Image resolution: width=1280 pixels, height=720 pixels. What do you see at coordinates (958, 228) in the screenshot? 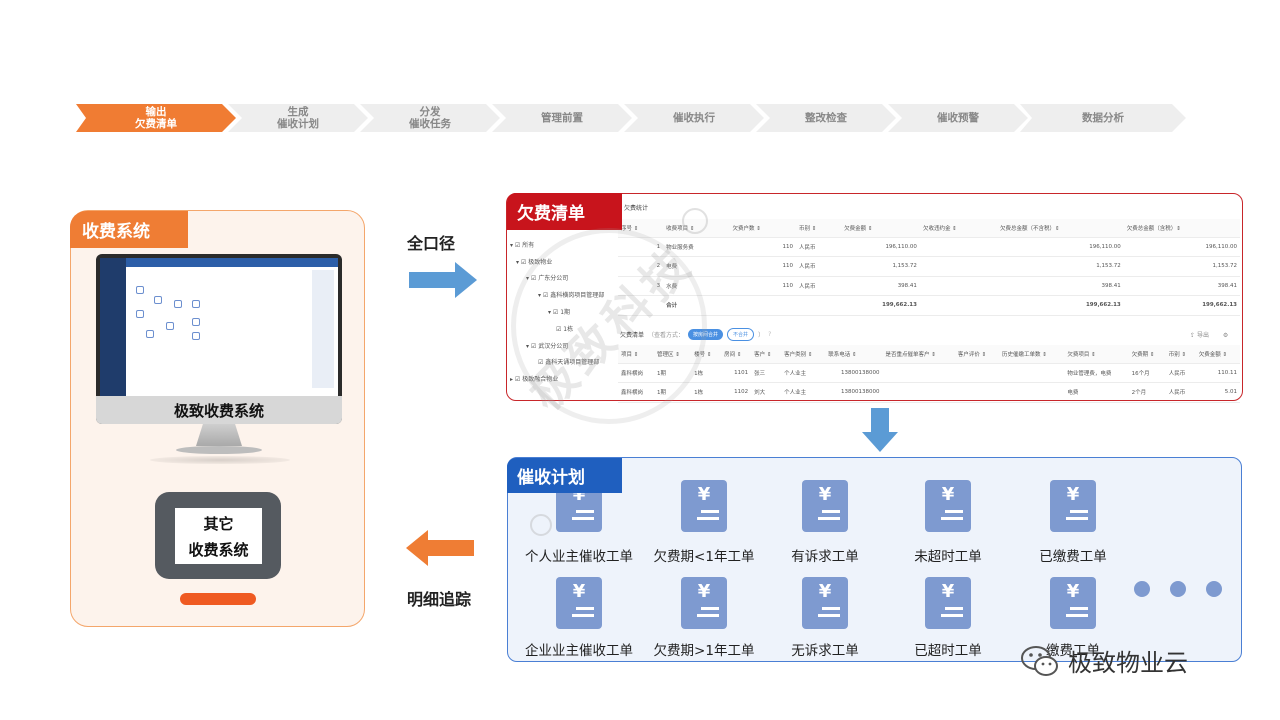
I see `column-header: 欠收违约金 ⇕` at bounding box center [958, 228].